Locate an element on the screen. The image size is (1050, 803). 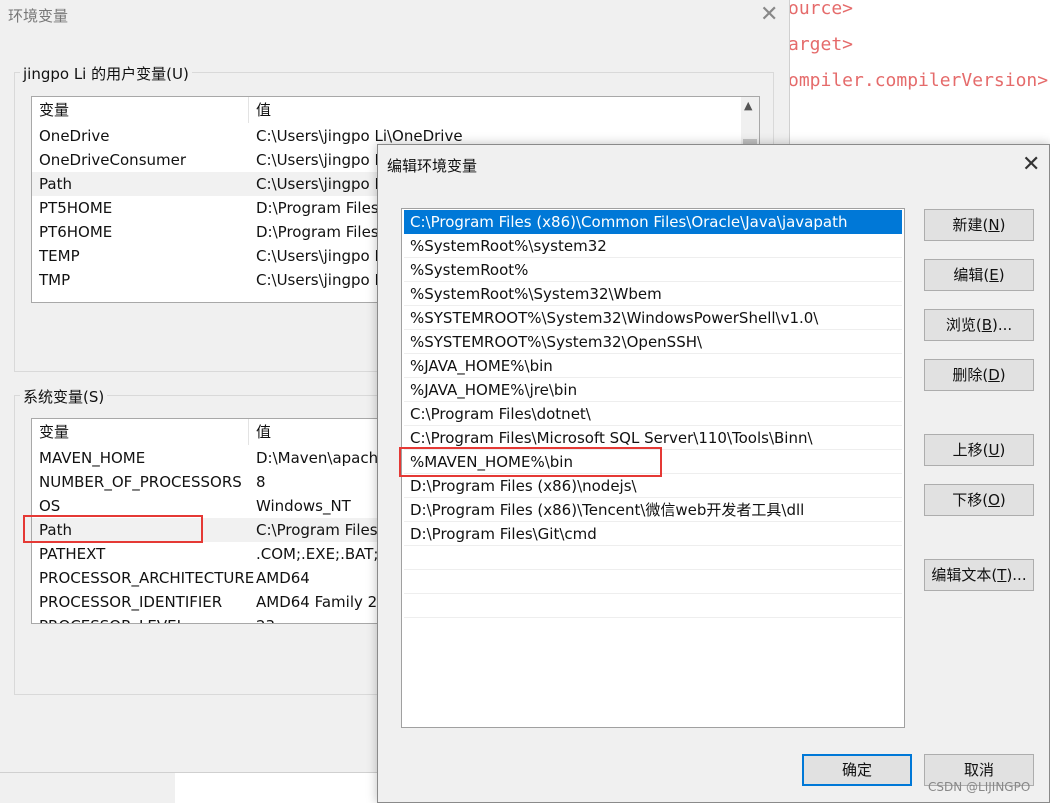
watermark: CSDN @LIJINGPO is located at coordinates (979, 787).